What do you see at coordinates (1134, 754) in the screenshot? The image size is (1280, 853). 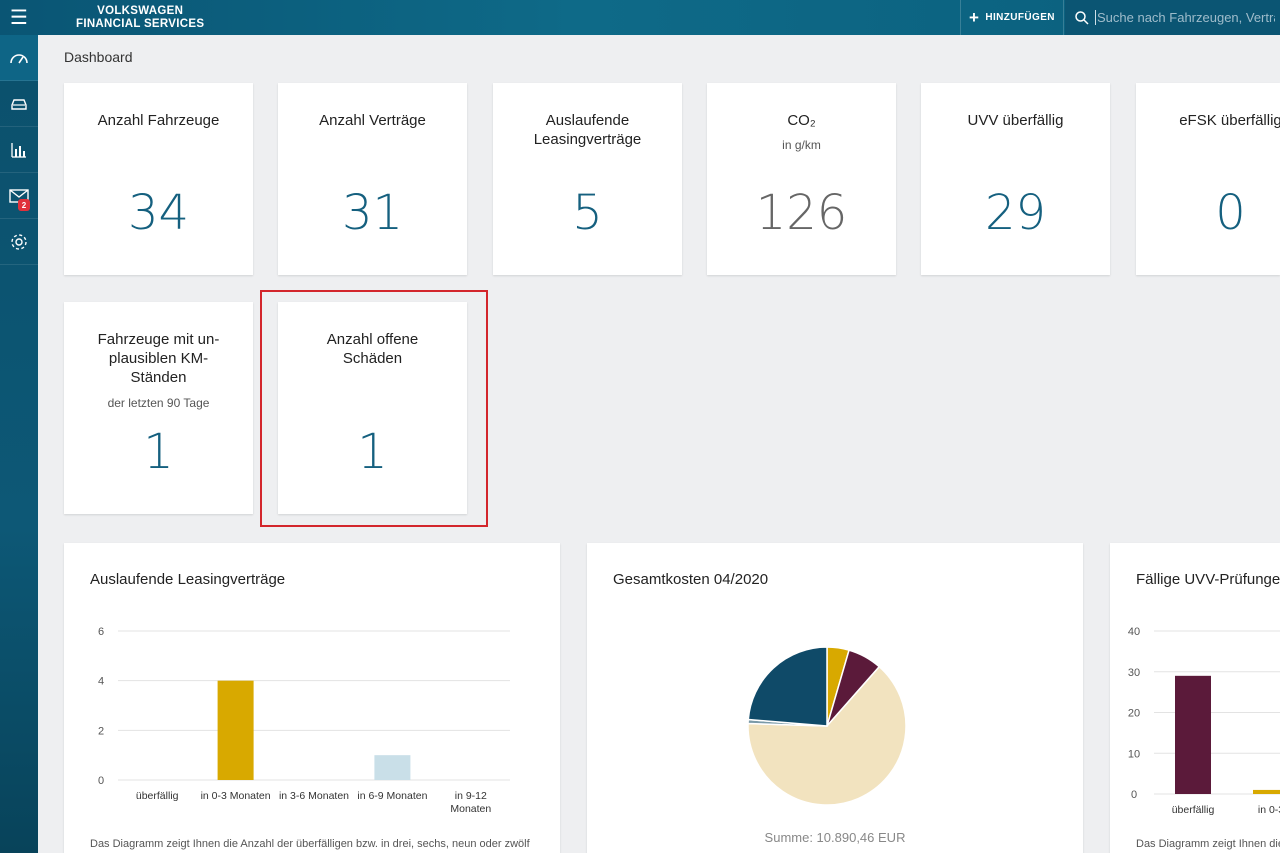 I see `y-tick-label: 10` at bounding box center [1134, 754].